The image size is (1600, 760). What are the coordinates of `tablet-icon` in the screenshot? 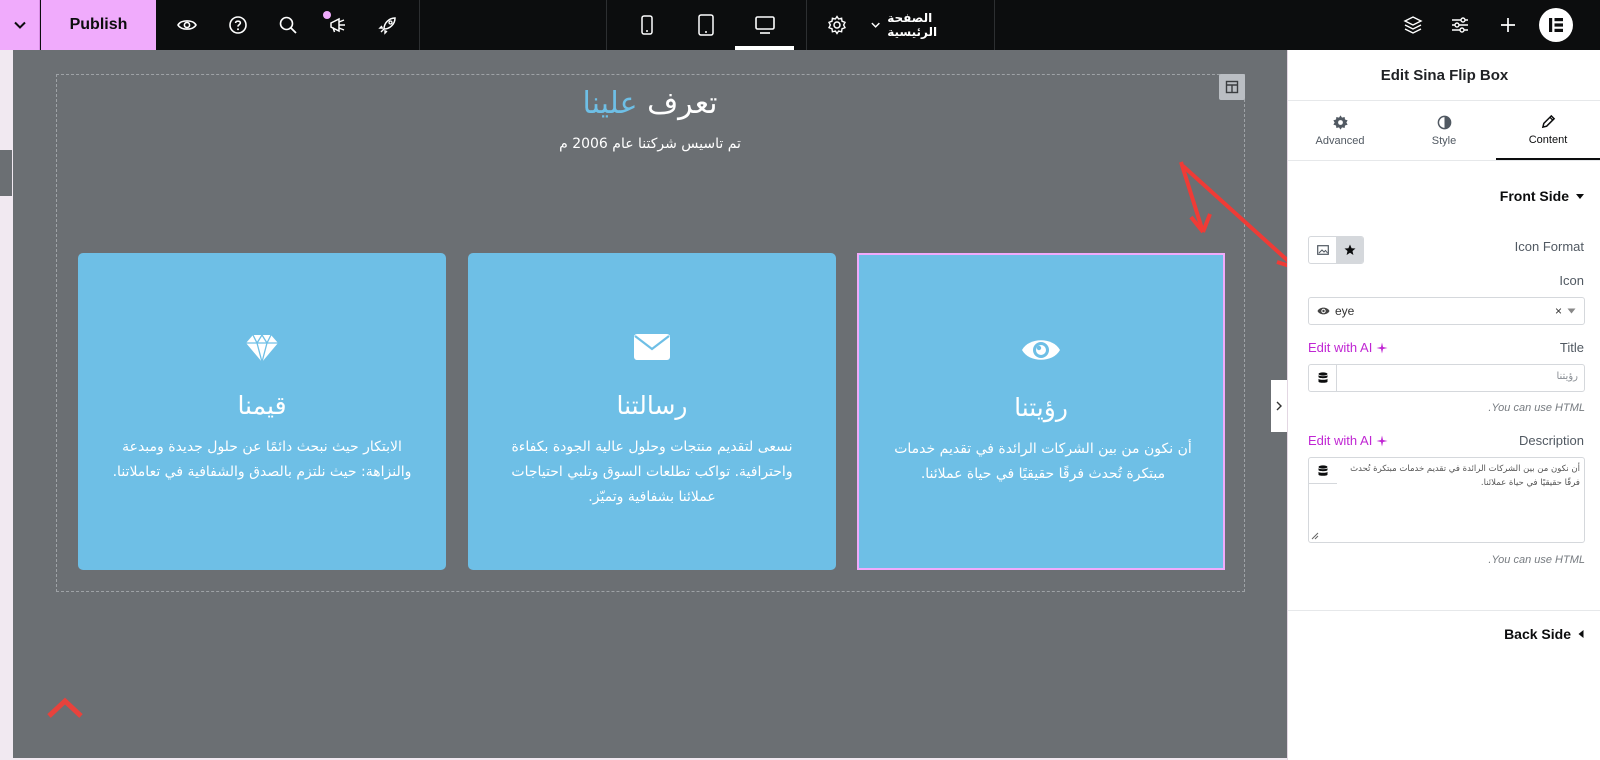 It's located at (706, 25).